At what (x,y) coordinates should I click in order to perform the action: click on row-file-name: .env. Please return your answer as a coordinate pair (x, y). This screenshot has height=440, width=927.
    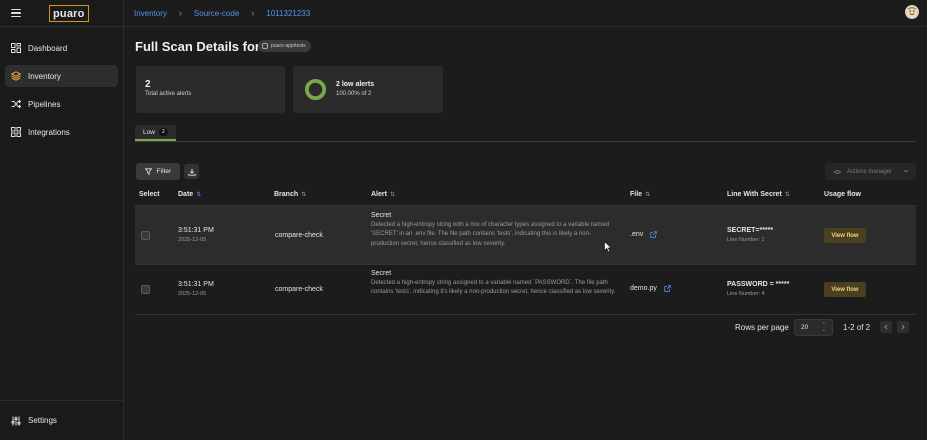
    Looking at the image, I should click on (637, 234).